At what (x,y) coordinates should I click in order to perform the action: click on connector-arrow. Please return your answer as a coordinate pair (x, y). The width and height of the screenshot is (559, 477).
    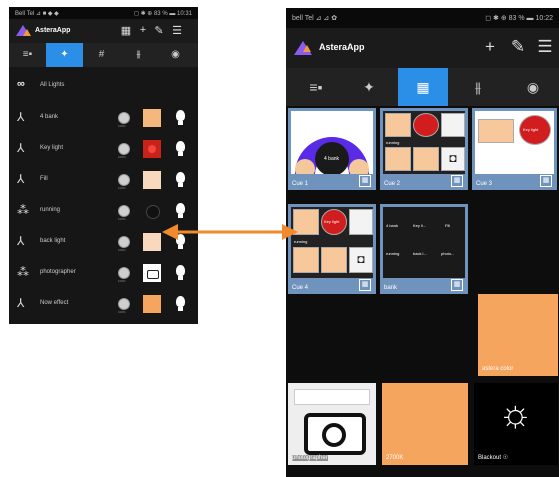
    Looking at the image, I should click on (230, 232).